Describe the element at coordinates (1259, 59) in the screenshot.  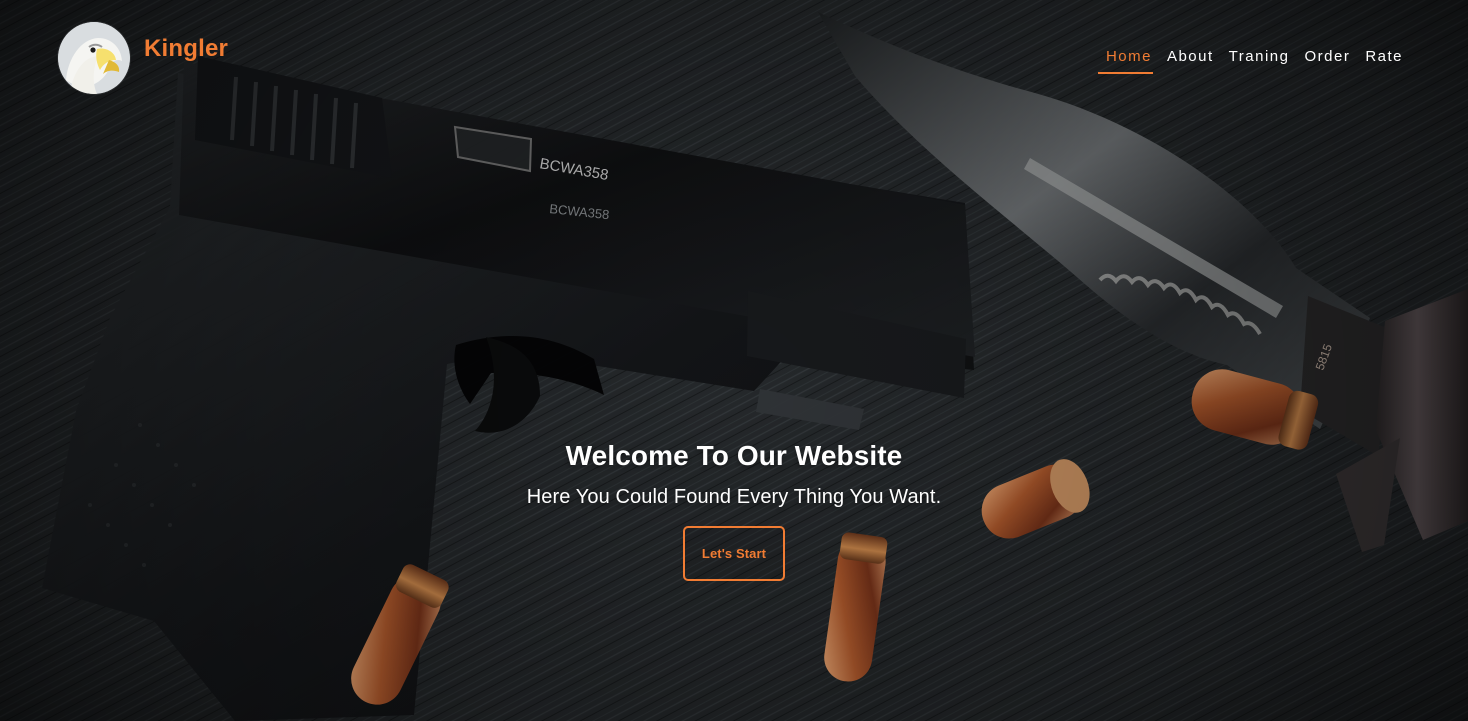
I see `nav-training: Traning` at that location.